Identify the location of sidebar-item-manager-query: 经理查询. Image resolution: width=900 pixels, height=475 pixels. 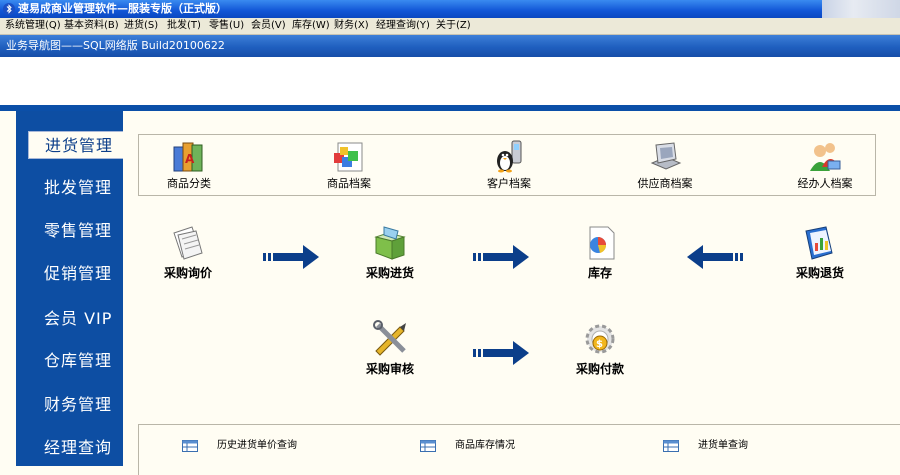
(76, 448).